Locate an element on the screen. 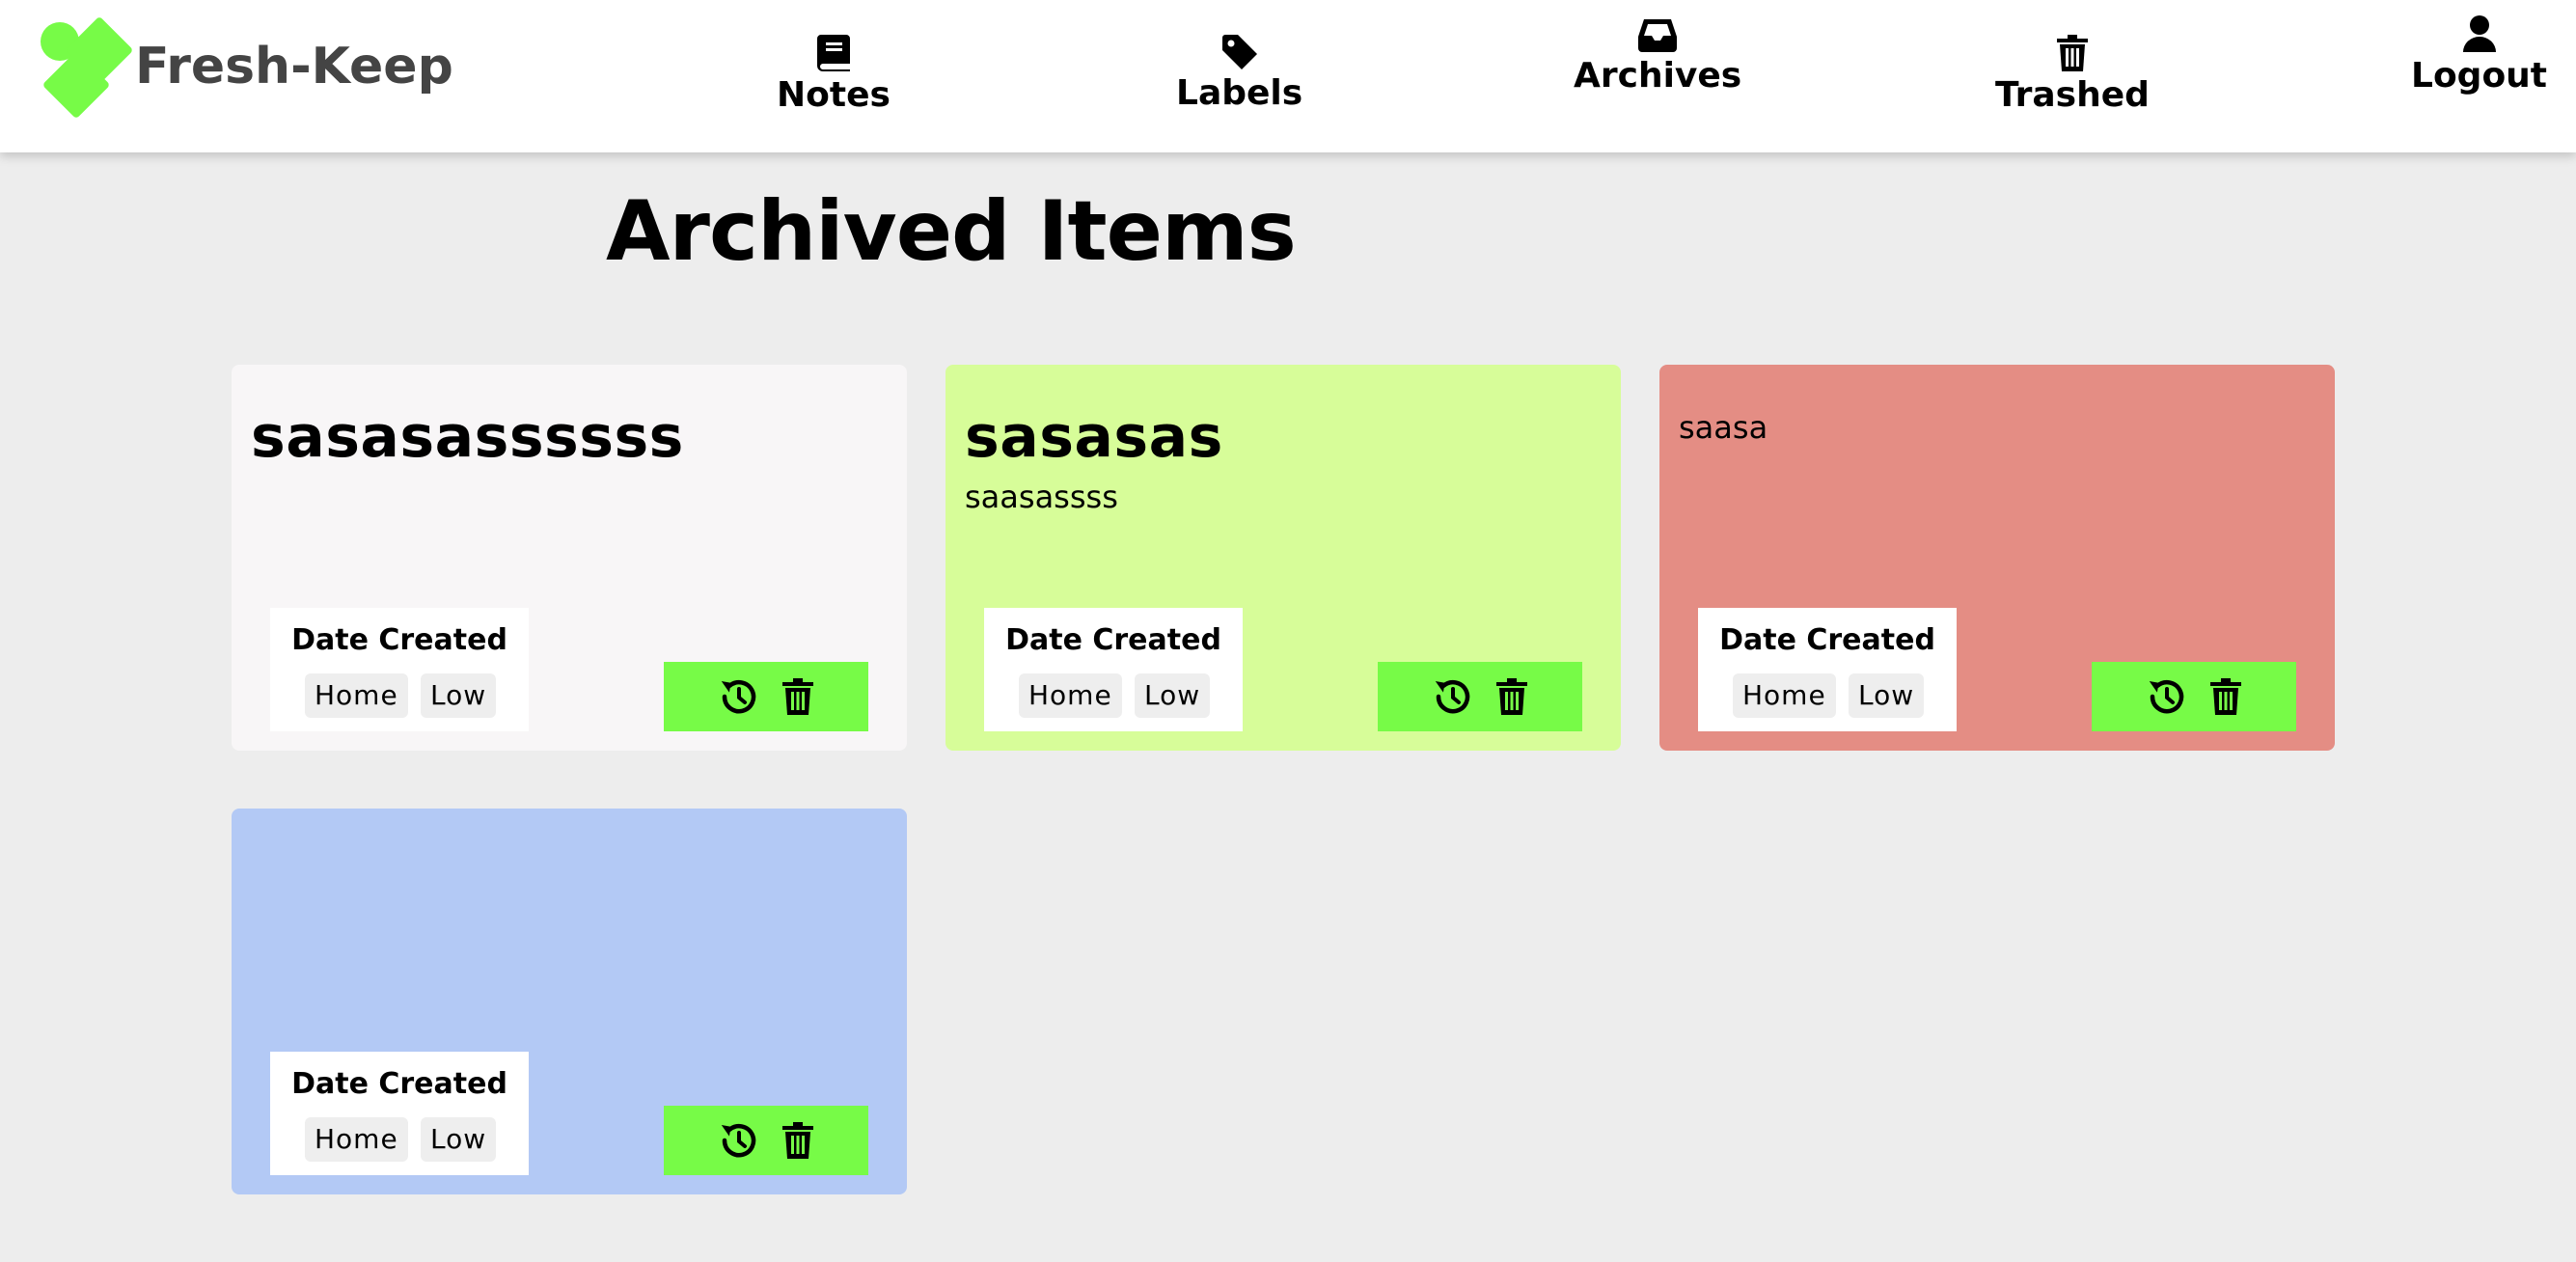  nav-archives: Archives is located at coordinates (1658, 56).